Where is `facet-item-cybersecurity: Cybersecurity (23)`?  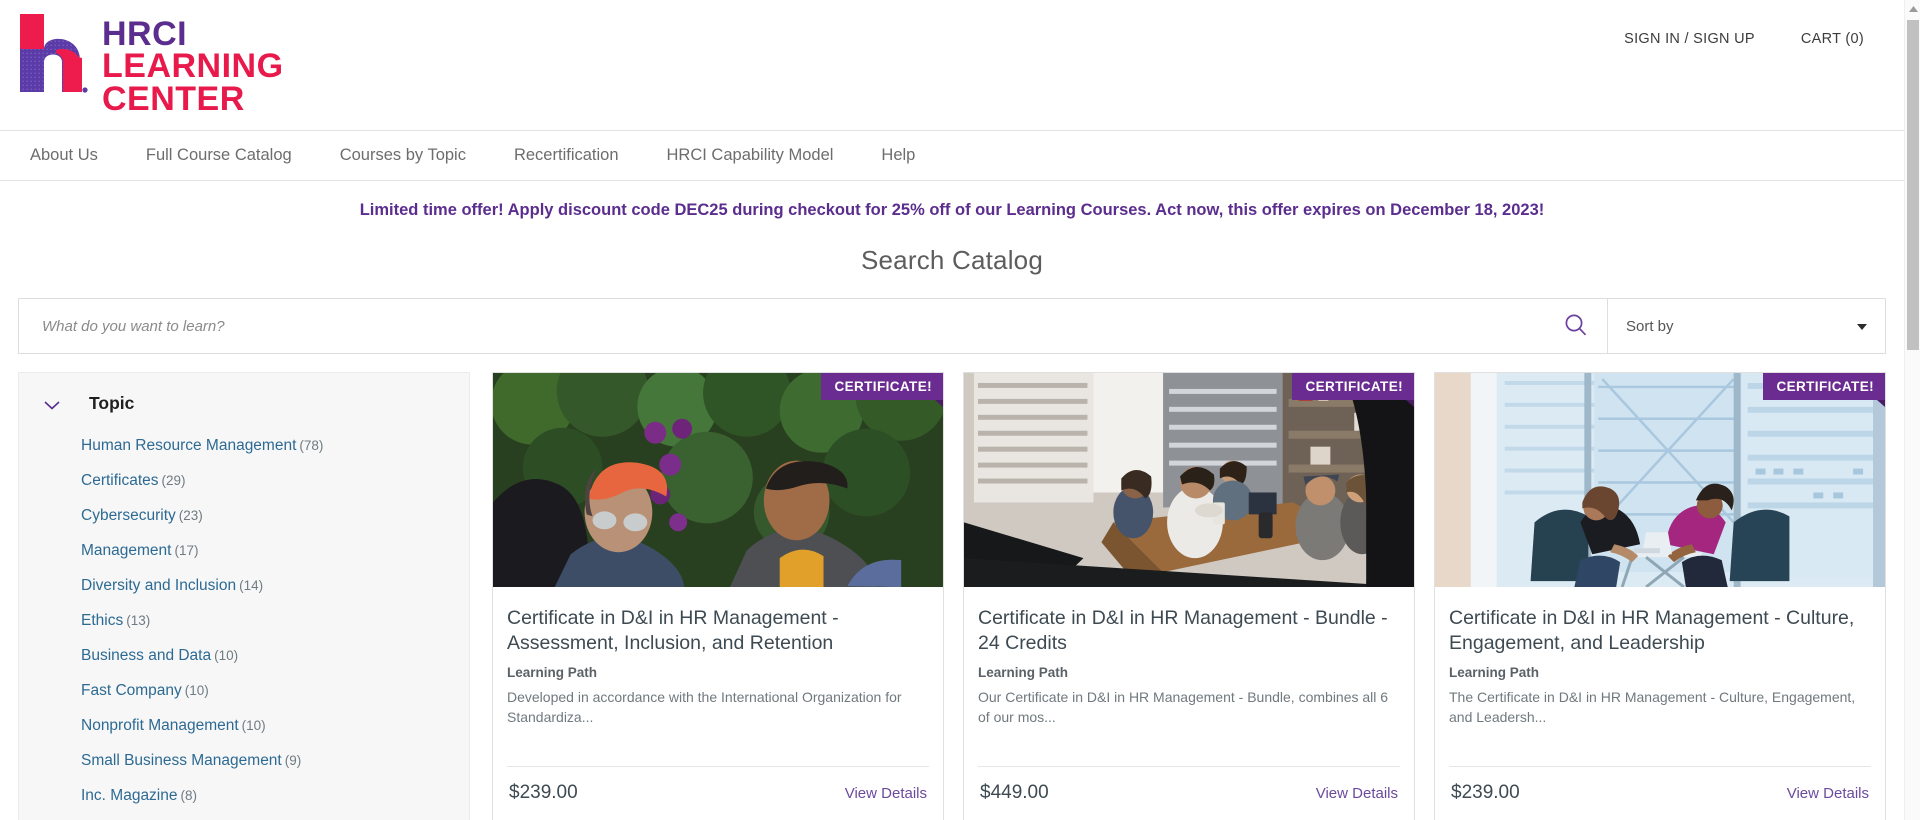 facet-item-cybersecurity: Cybersecurity (23) is located at coordinates (244, 515).